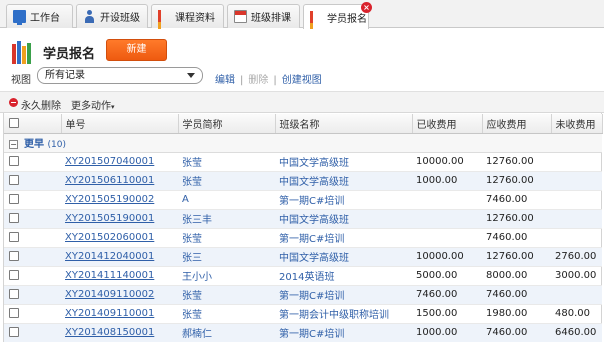  I want to click on tab-label: 工作台, so click(45, 18).